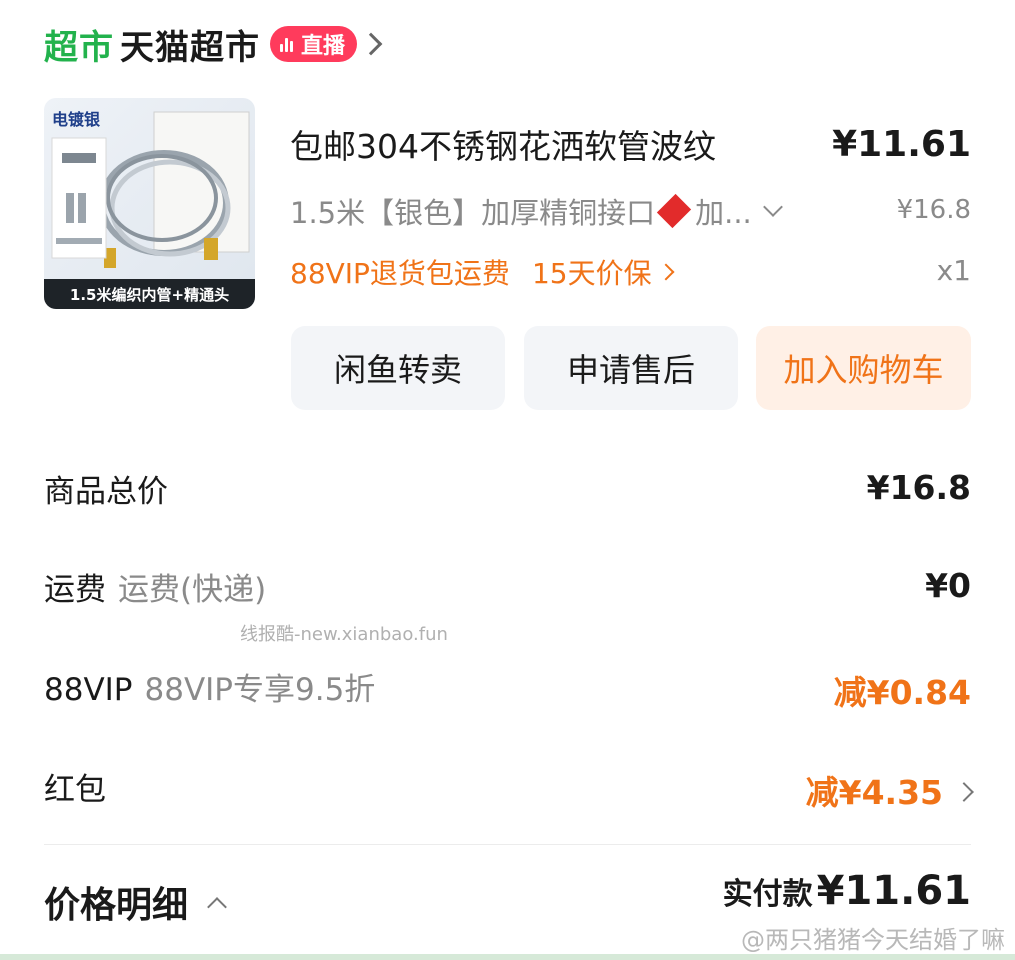 The image size is (1015, 960). What do you see at coordinates (217, 907) in the screenshot?
I see `chevron-up-icon` at bounding box center [217, 907].